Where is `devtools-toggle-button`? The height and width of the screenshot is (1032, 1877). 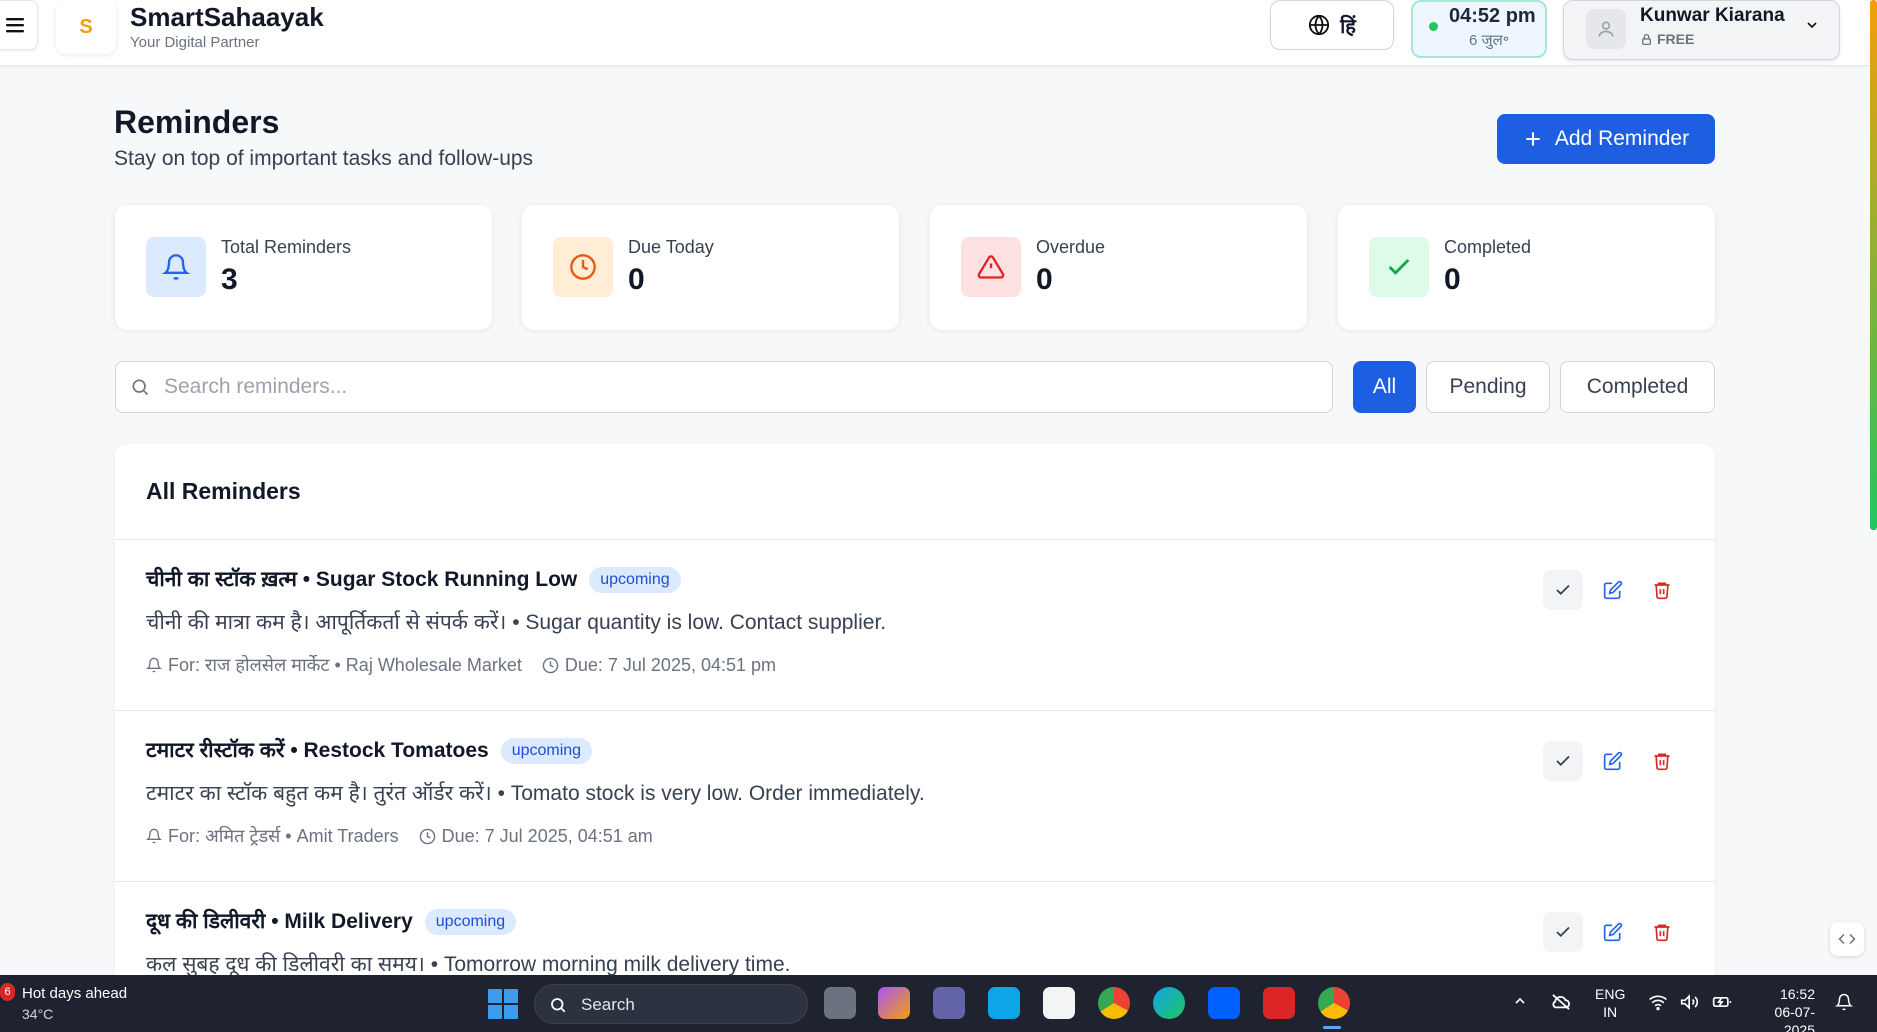 devtools-toggle-button is located at coordinates (1847, 939).